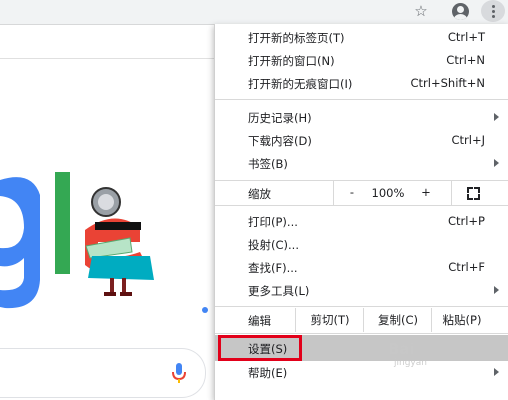 The height and width of the screenshot is (400, 508). What do you see at coordinates (466, 221) in the screenshot?
I see `menu-item-shortcut: Ctrl+P` at bounding box center [466, 221].